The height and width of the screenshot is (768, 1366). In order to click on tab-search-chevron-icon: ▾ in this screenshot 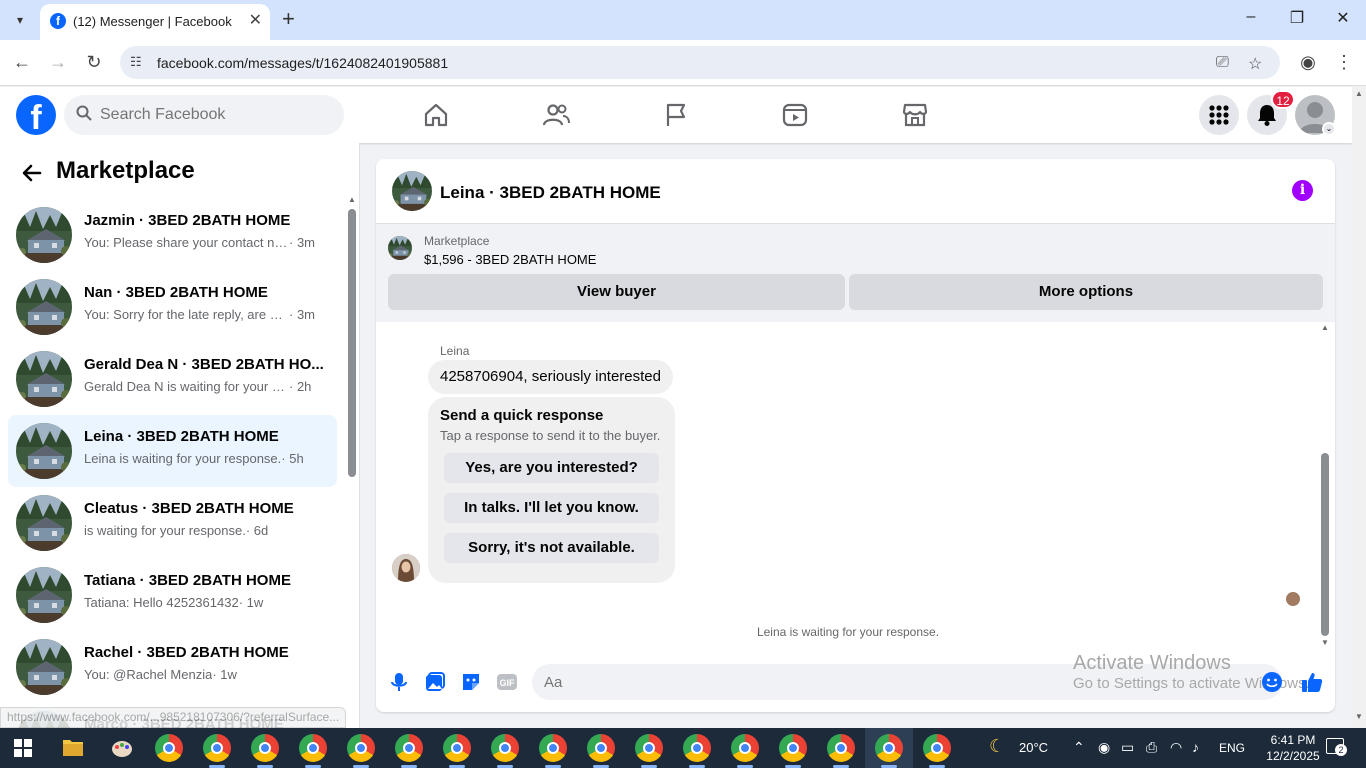, I will do `click(20, 20)`.